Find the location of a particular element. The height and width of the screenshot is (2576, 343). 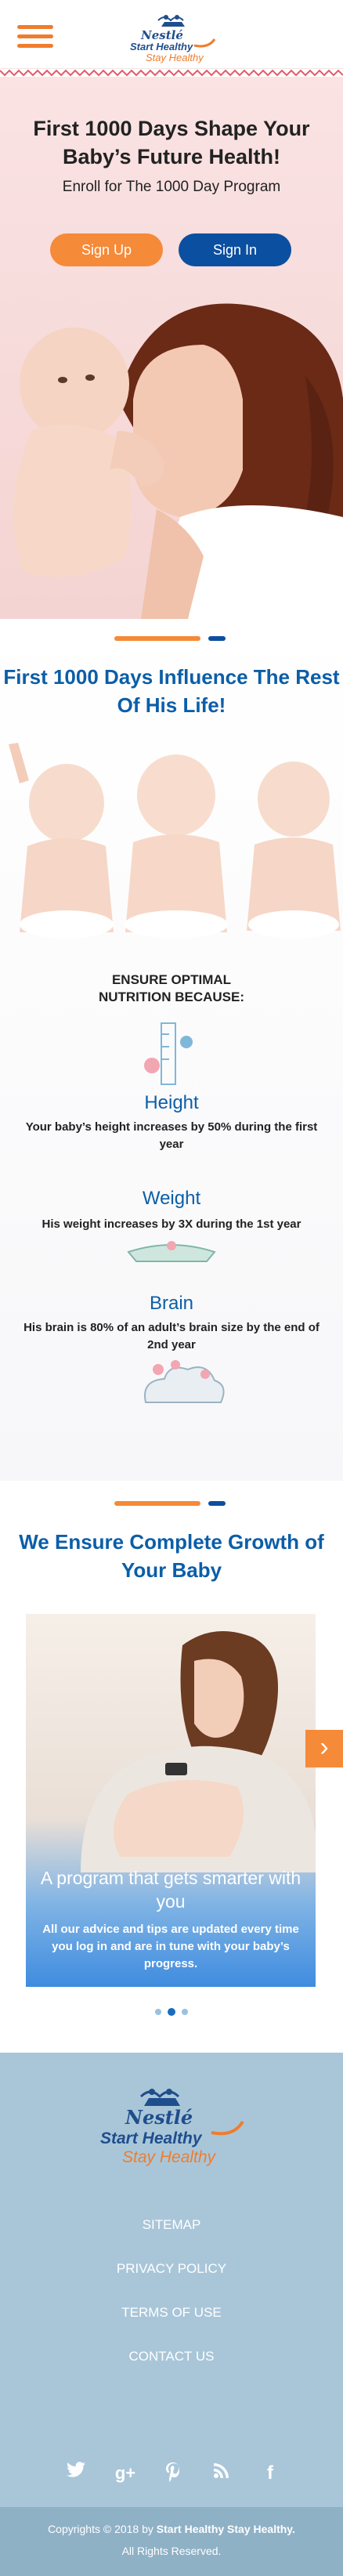

weight-title: Weight is located at coordinates (171, 1198).